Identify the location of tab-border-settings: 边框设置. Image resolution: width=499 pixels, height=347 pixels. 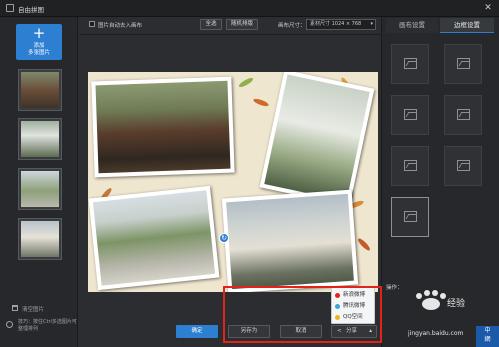
(467, 25).